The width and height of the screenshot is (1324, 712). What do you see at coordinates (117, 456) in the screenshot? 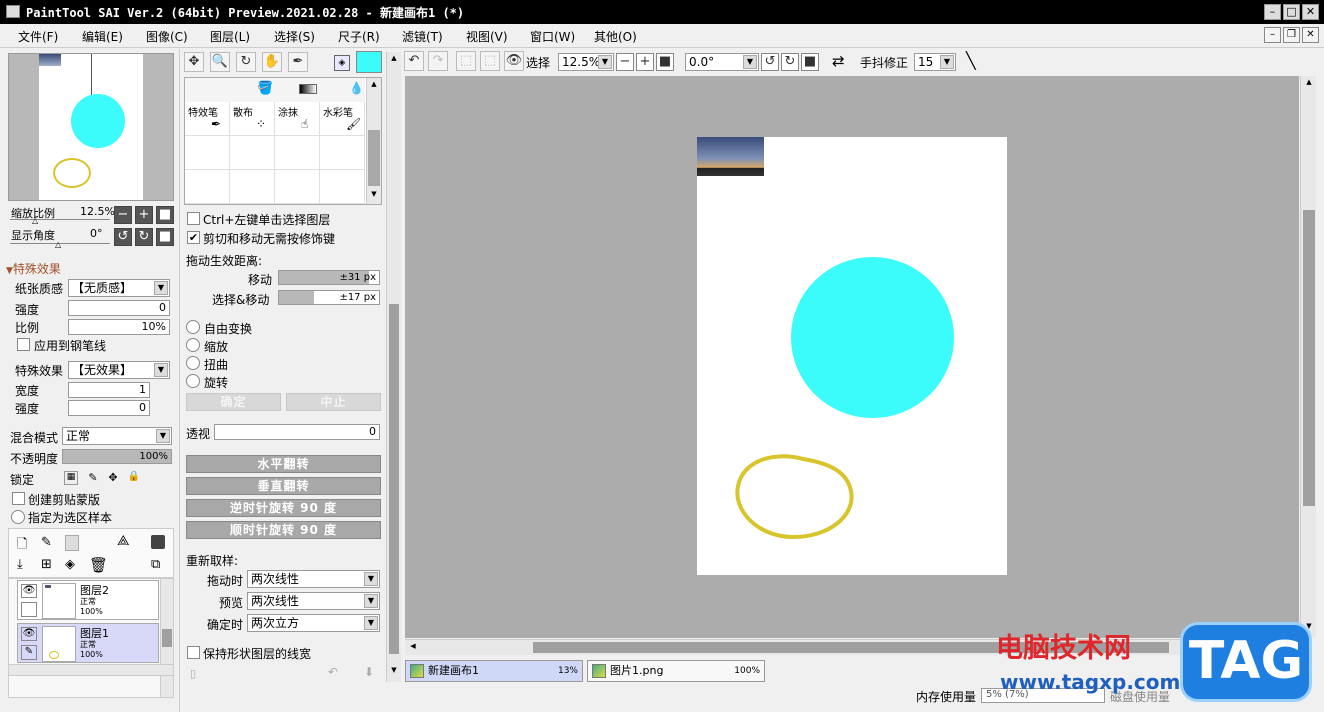
I see `opacity-slider: 100%` at bounding box center [117, 456].